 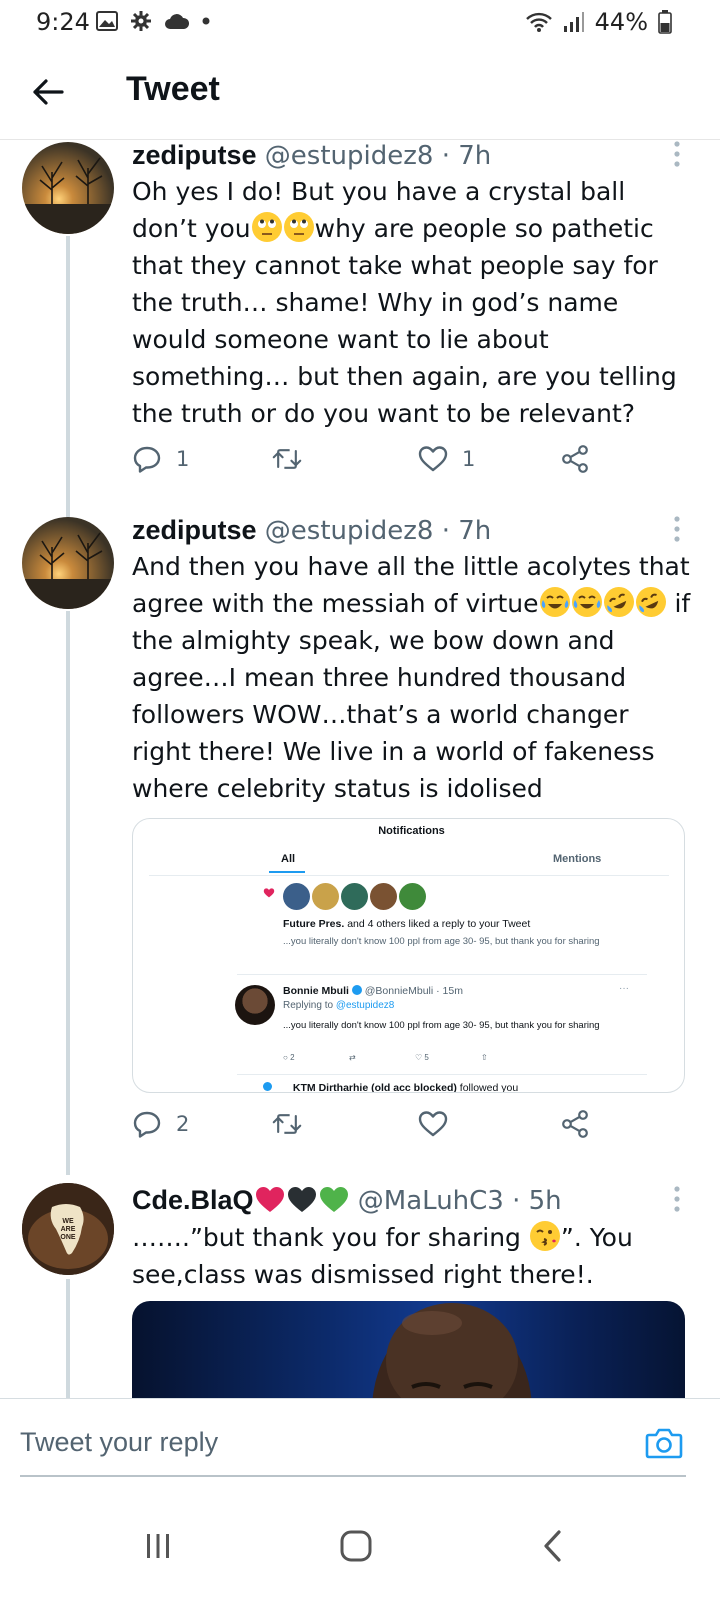 I want to click on timestamp: 5h, so click(x=545, y=1201).